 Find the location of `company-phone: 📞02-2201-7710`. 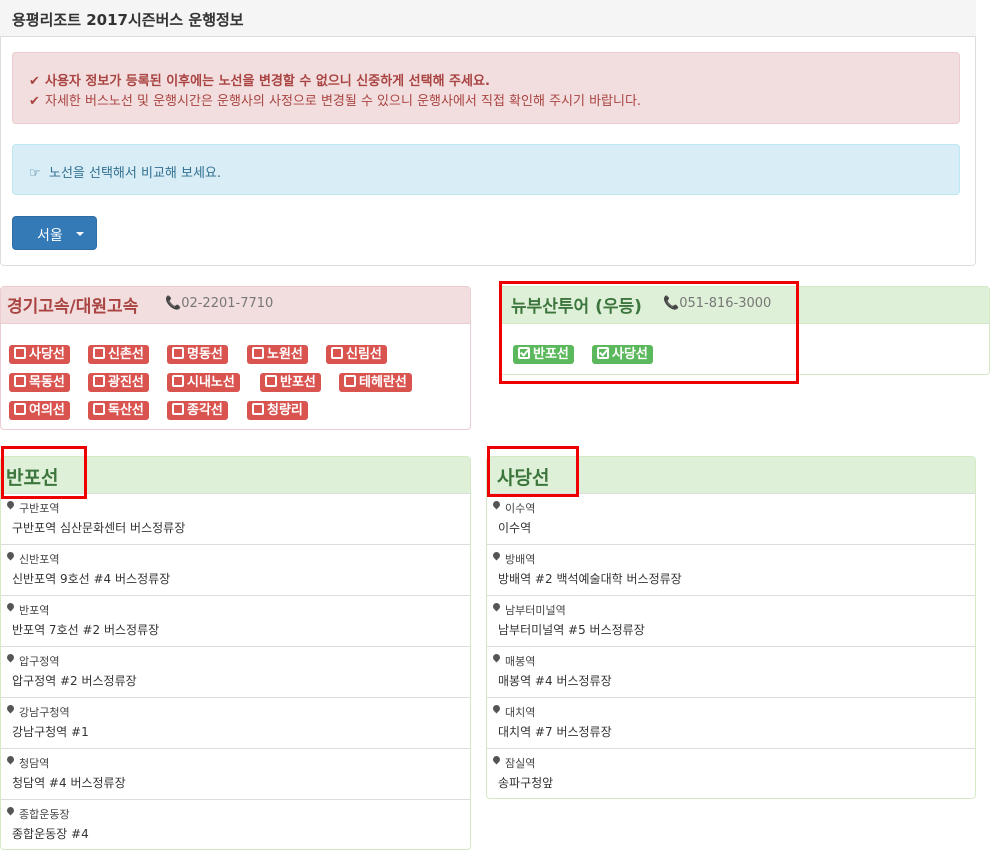

company-phone: 📞02-2201-7710 is located at coordinates (219, 303).